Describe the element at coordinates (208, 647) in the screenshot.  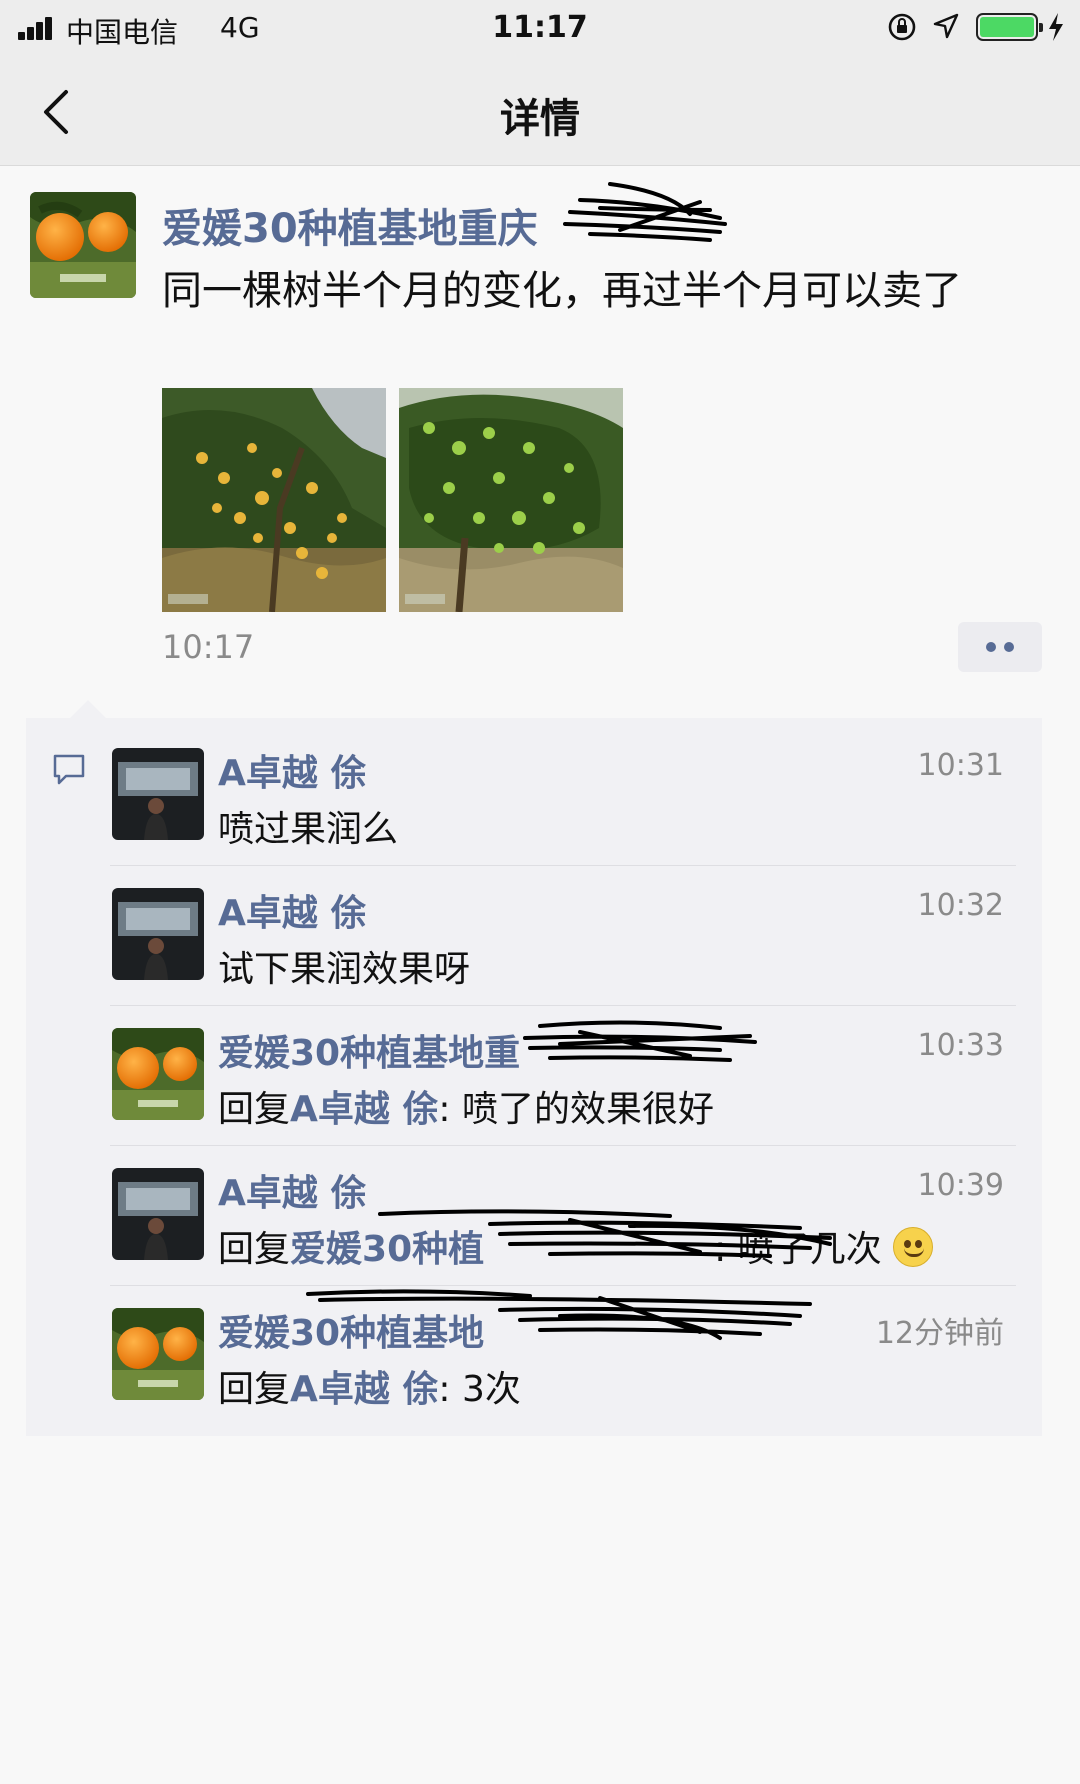
I see `post-timestamp: 10:17` at that location.